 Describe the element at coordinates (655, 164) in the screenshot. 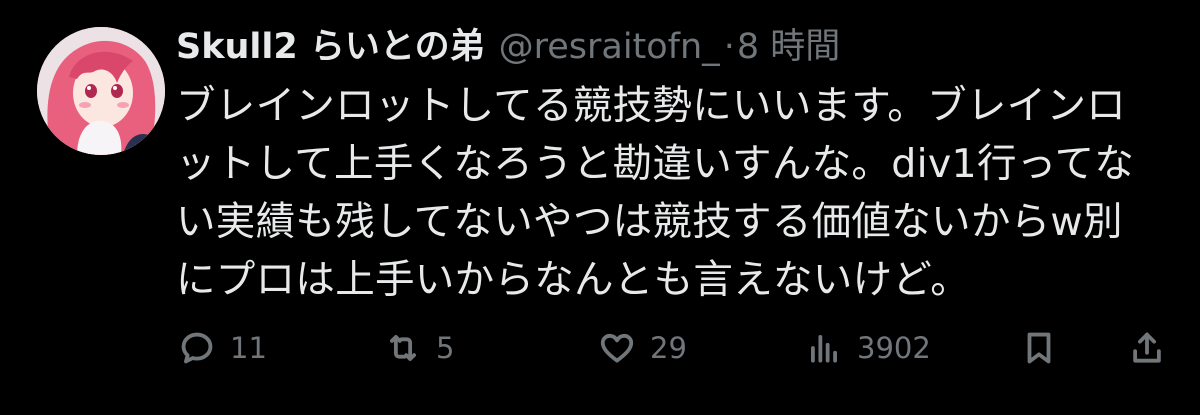

I see `tweet-text-line: ットして上手くなろうと勘違いすんな。div1行ってな` at that location.